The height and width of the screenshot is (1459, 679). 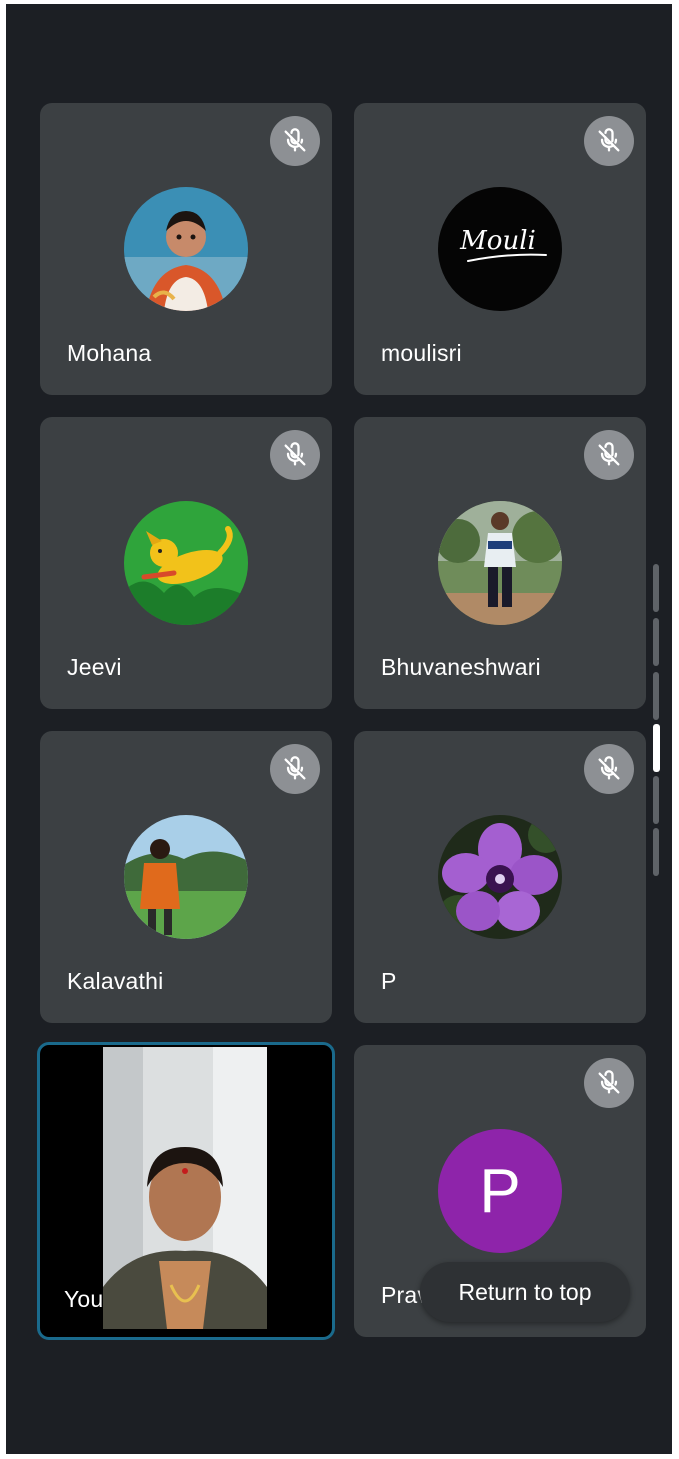 I want to click on scroll-segment-active, so click(x=656, y=748).